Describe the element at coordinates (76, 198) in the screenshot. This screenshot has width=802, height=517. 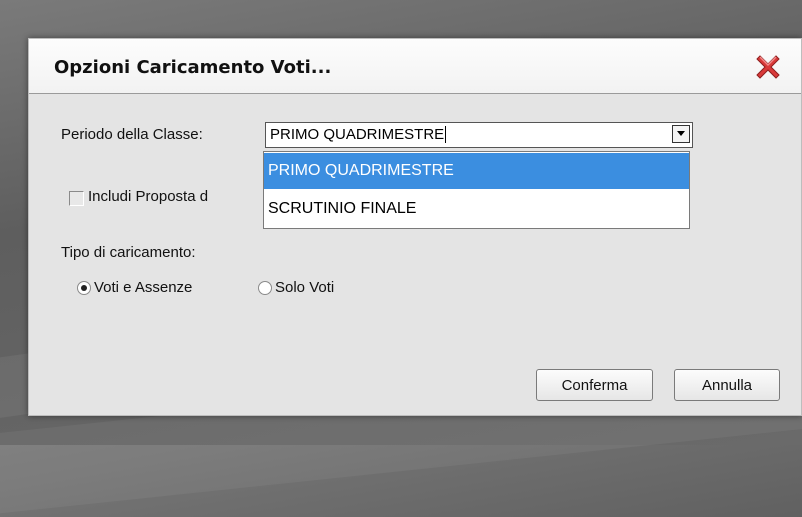
I see `include-proposal-checkbox` at that location.